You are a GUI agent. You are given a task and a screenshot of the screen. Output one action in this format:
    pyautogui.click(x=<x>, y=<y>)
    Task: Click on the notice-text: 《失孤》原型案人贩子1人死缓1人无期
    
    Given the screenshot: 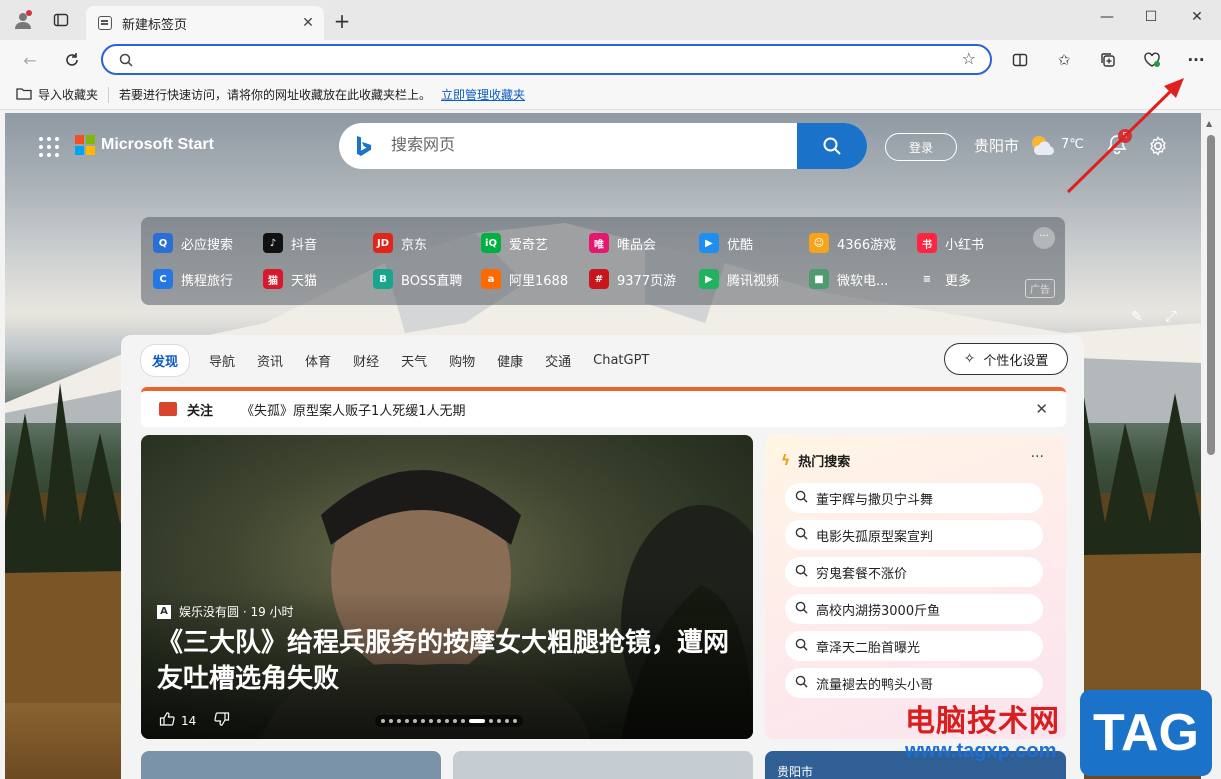 What is the action you would take?
    pyautogui.click(x=638, y=409)
    